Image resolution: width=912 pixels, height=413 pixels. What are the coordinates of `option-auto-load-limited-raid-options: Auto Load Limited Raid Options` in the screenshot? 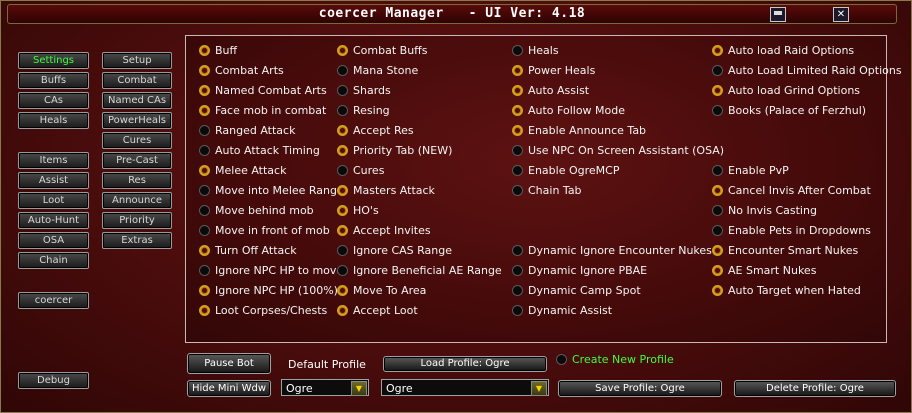 It's located at (807, 71).